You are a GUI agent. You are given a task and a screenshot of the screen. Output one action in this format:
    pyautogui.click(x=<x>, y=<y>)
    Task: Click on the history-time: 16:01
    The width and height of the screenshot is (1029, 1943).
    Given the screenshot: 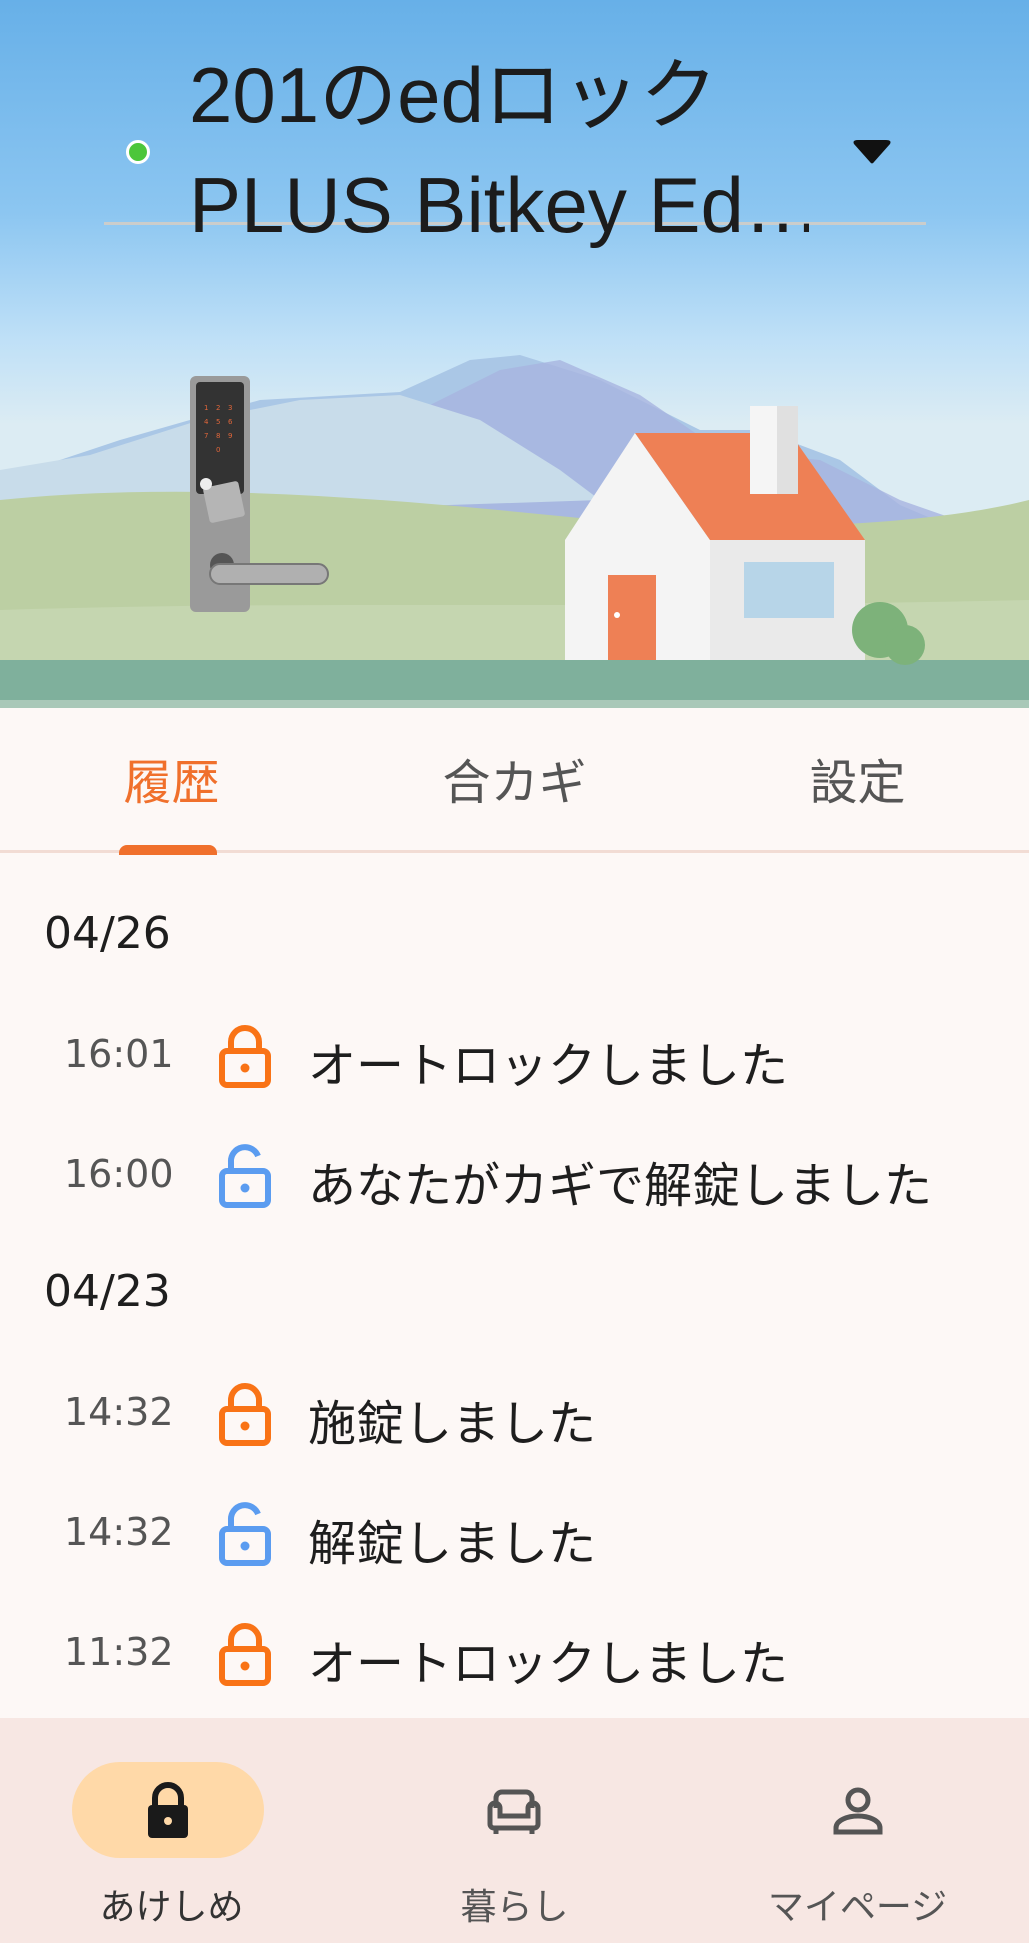 What is the action you would take?
    pyautogui.click(x=119, y=1054)
    